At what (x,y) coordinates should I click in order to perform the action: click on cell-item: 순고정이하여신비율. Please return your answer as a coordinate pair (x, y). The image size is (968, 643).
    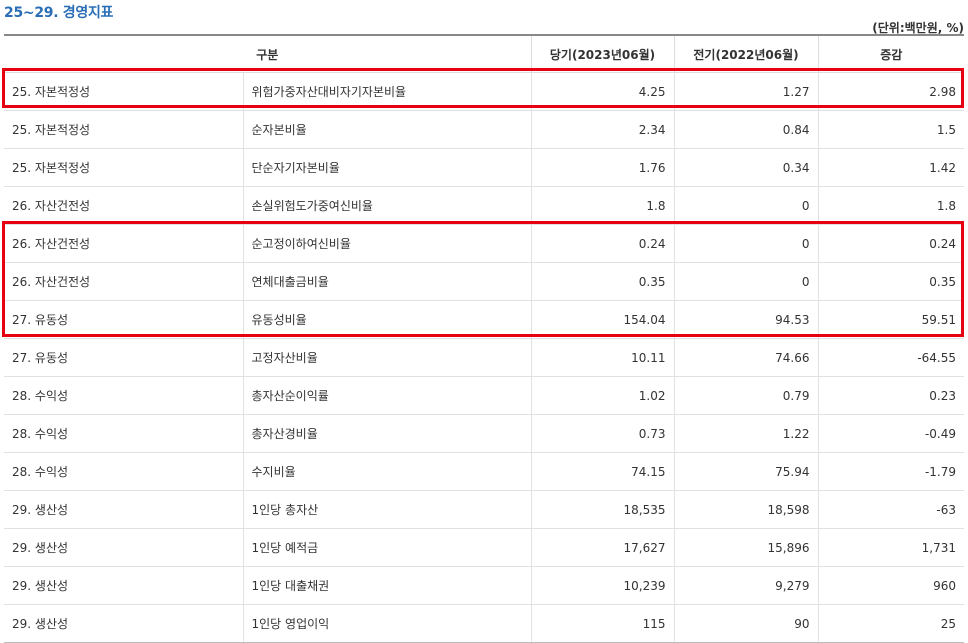
    Looking at the image, I should click on (386, 243).